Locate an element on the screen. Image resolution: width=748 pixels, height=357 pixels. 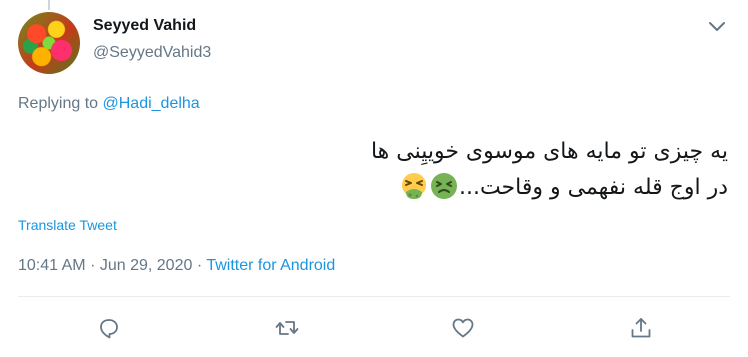
tired-face-emoji is located at coordinates (413, 186).